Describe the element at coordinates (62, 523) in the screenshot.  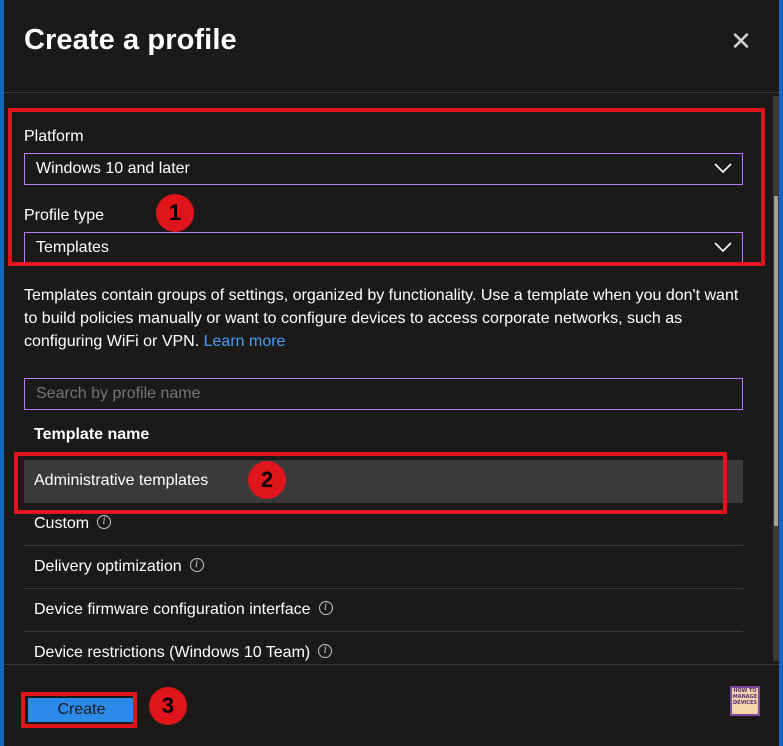
I see `template-row-label: Custom` at that location.